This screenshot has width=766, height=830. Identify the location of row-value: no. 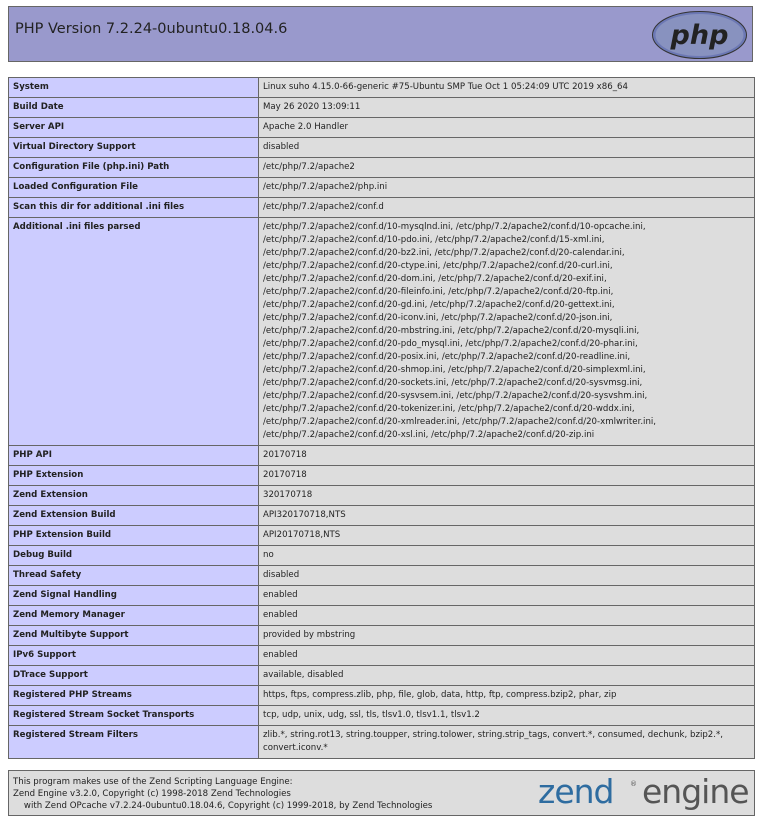
(506, 555).